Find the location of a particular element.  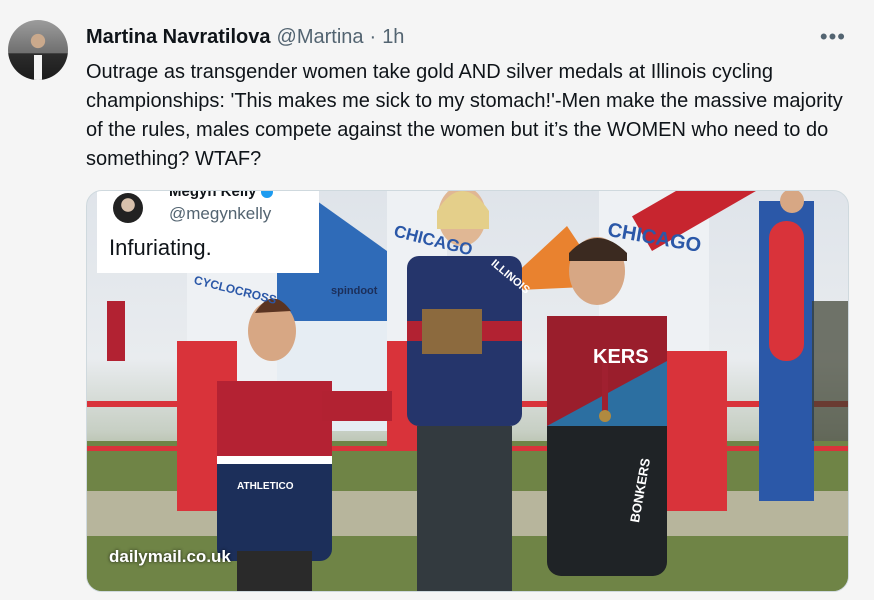

jersey-right-chest-text: KERS is located at coordinates (621, 357).